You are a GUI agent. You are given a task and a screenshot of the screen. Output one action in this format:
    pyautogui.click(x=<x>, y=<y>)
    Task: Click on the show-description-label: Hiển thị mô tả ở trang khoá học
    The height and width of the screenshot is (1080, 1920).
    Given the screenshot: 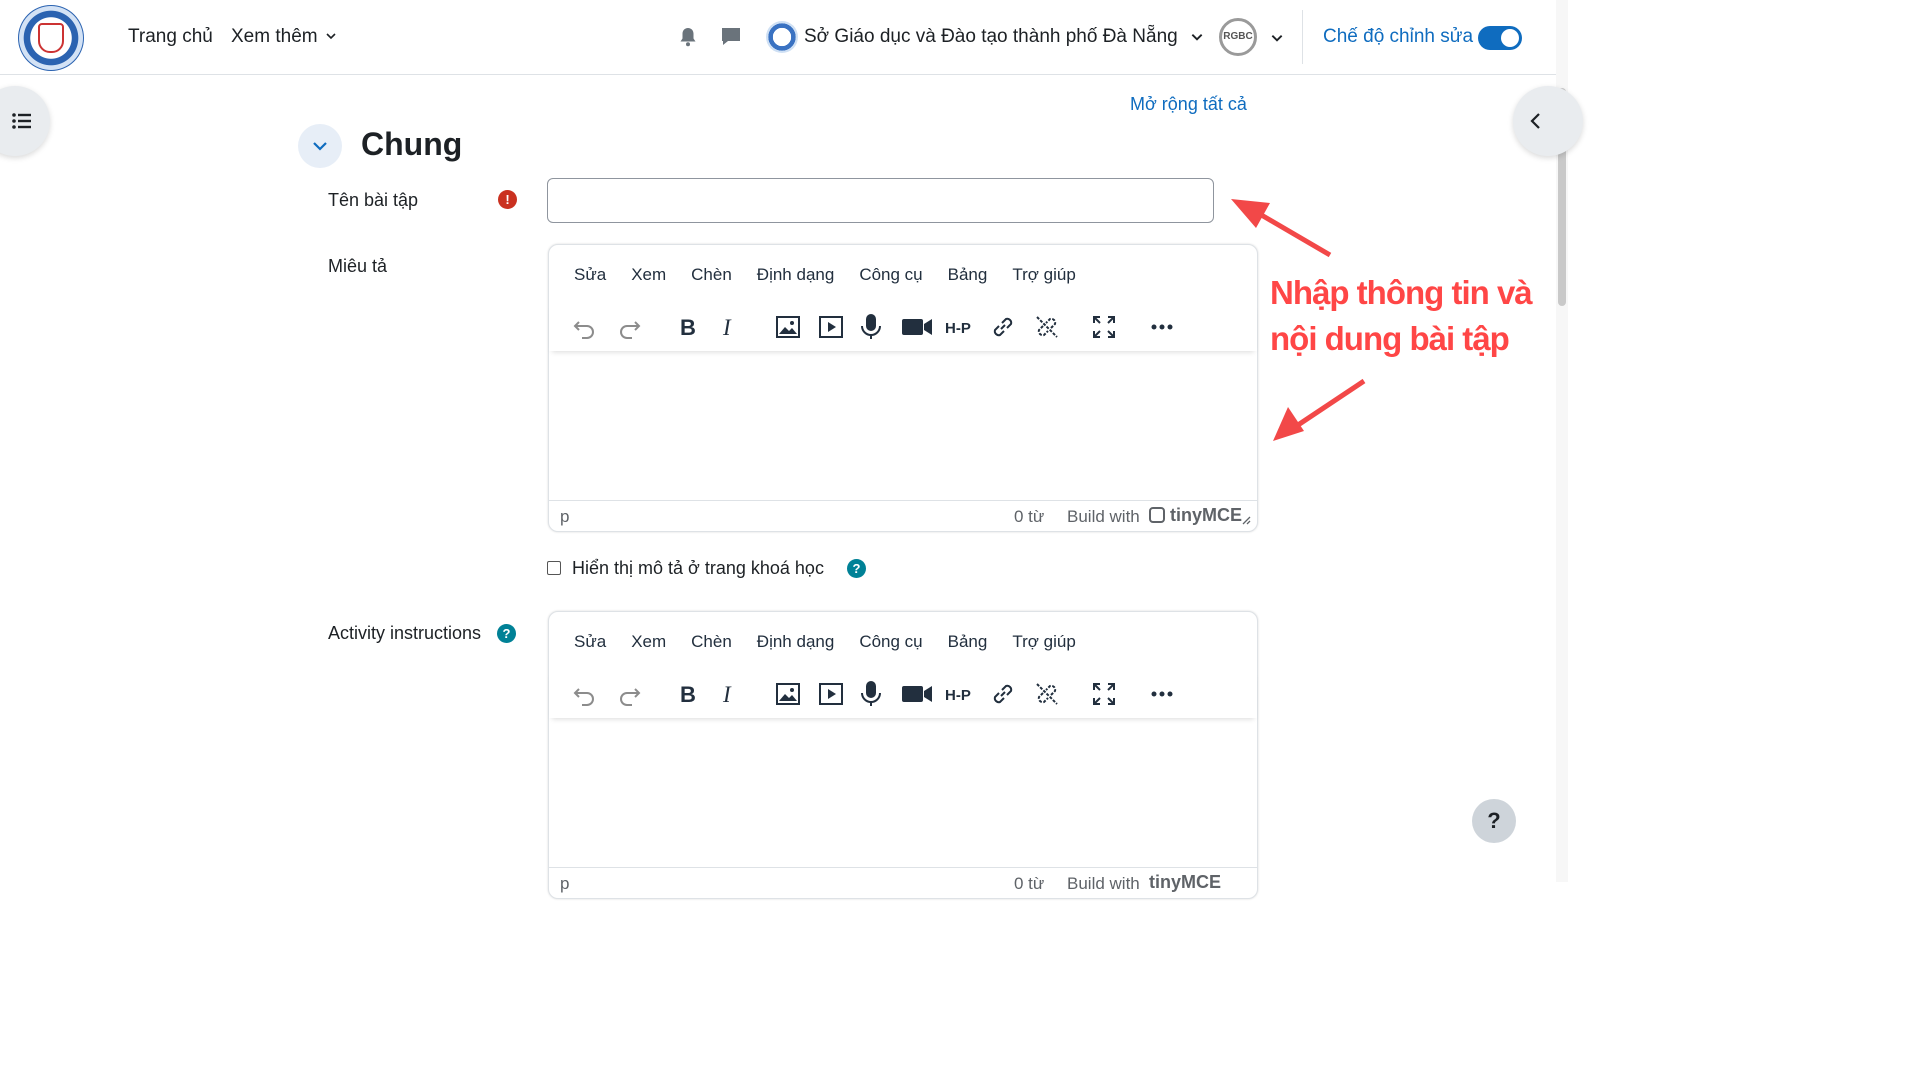 What is the action you would take?
    pyautogui.click(x=698, y=568)
    